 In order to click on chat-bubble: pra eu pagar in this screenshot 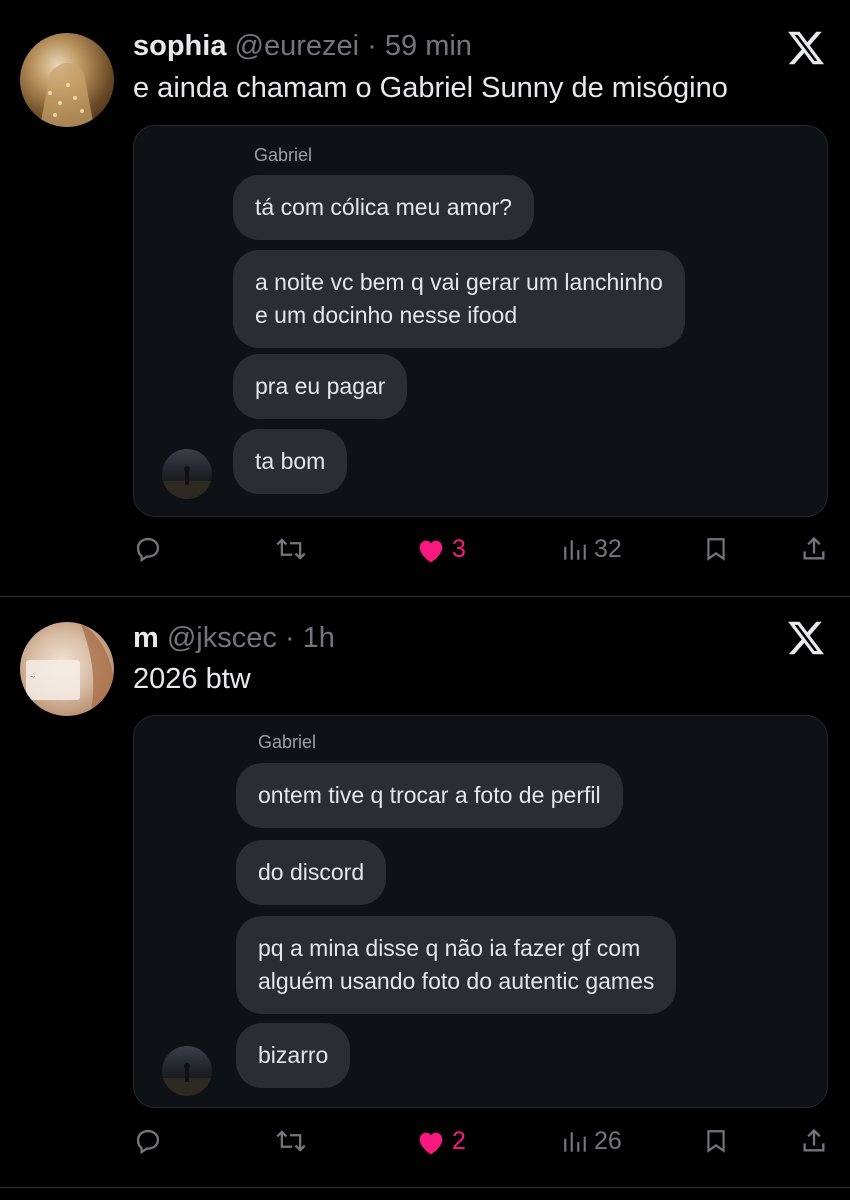, I will do `click(320, 386)`.